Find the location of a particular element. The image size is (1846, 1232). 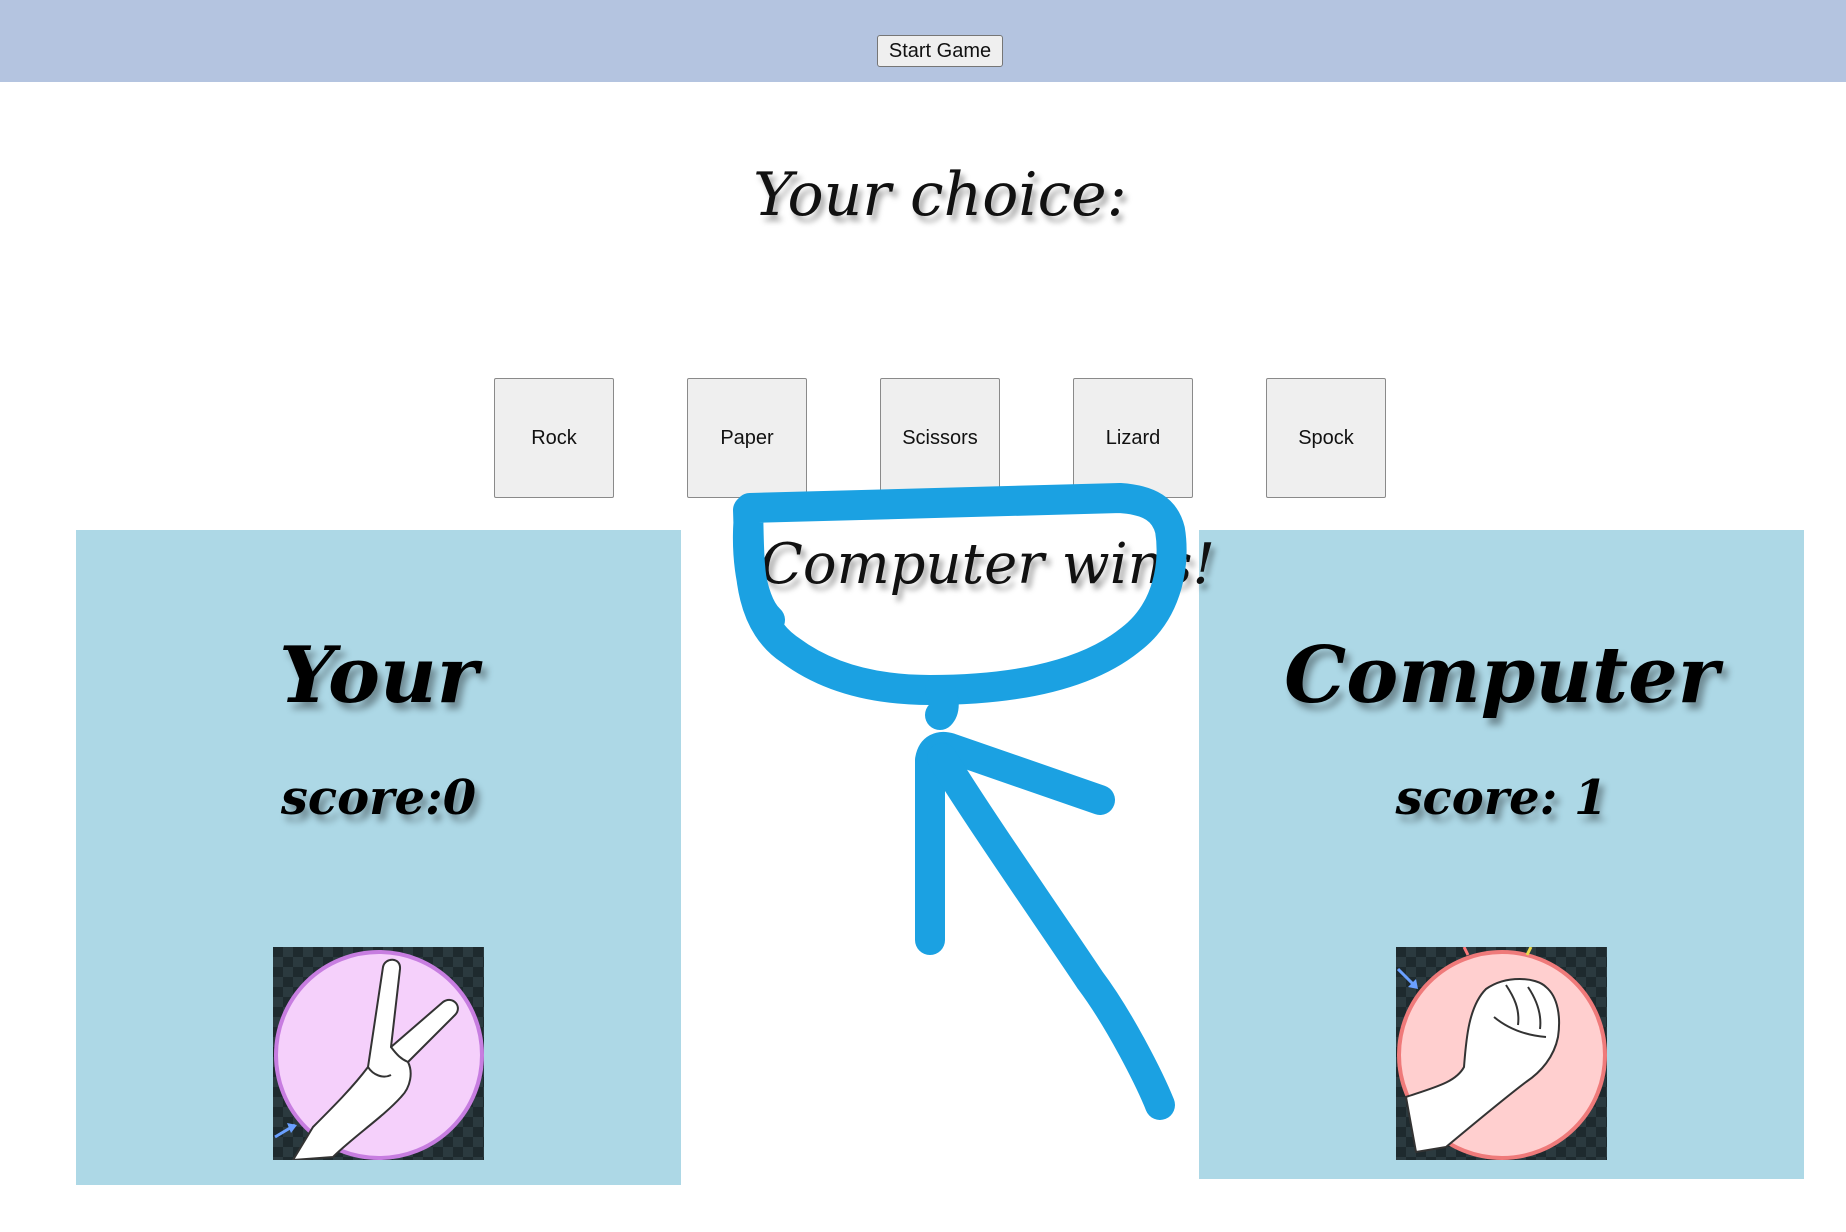

paper-button: Paper is located at coordinates (747, 438).